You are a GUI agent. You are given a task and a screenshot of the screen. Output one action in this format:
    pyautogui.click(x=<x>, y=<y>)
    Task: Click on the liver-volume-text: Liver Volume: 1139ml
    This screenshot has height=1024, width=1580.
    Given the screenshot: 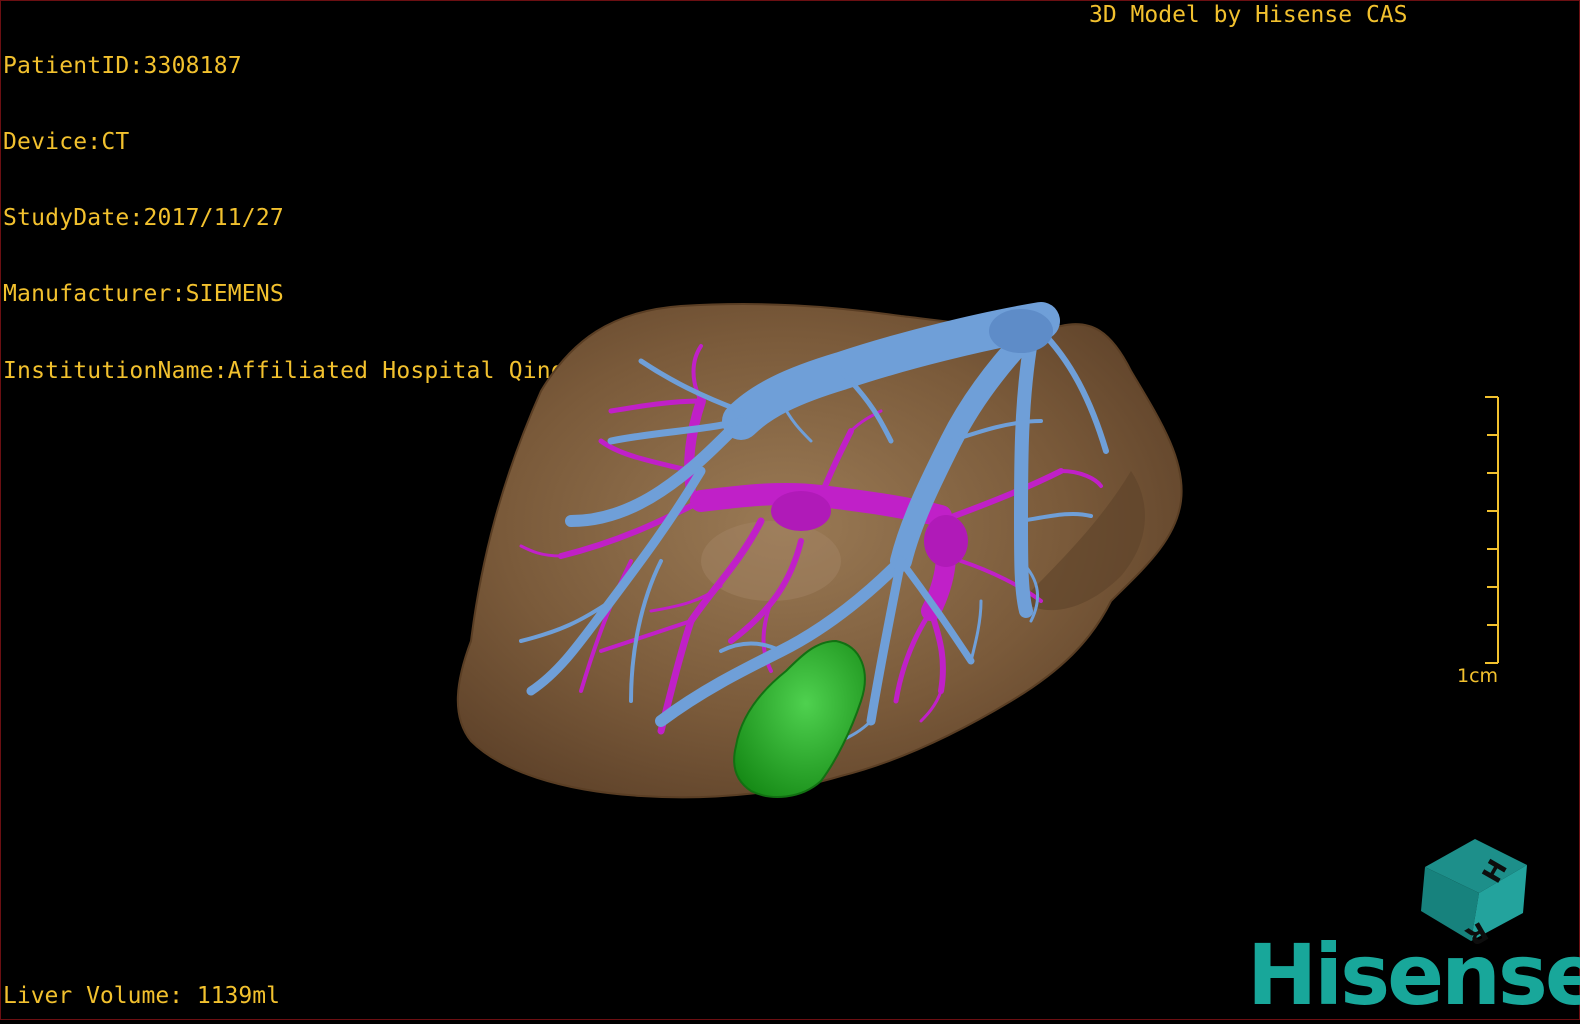 What is the action you would take?
    pyautogui.click(x=141, y=996)
    